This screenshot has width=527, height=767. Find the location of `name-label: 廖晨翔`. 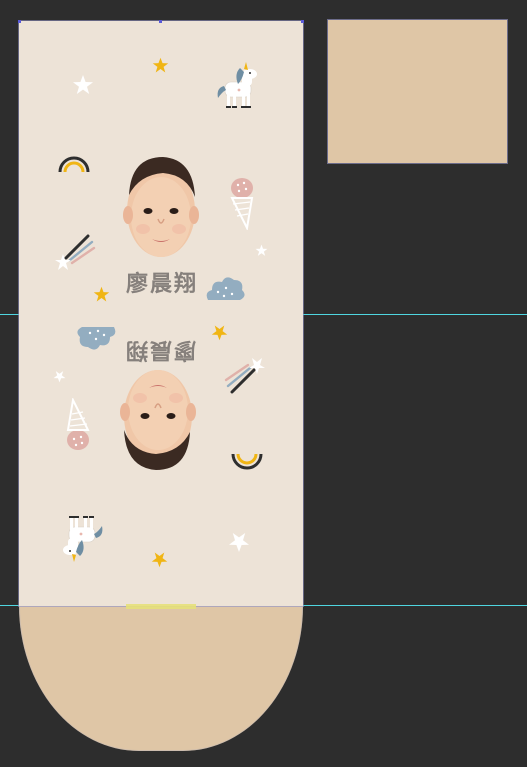

name-label: 廖晨翔 is located at coordinates (162, 284).